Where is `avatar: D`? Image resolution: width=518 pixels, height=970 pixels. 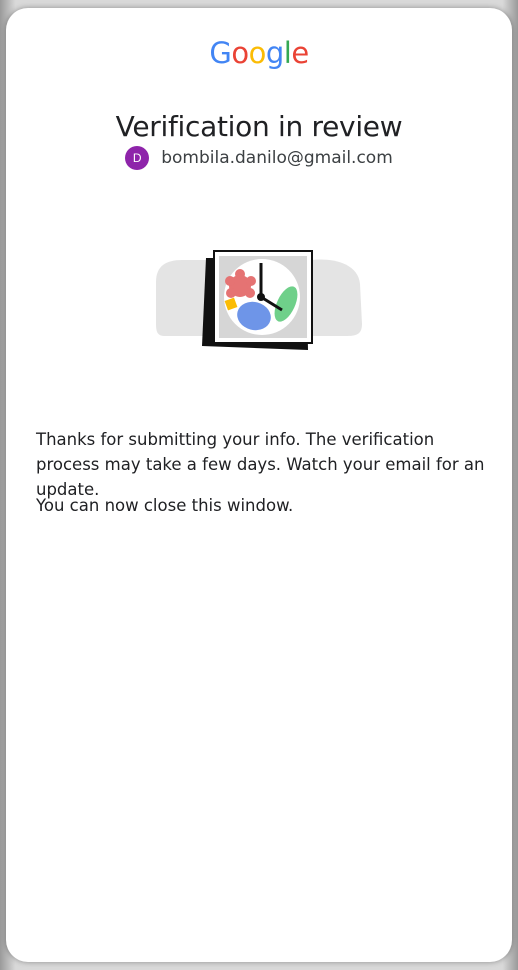 avatar: D is located at coordinates (137, 158).